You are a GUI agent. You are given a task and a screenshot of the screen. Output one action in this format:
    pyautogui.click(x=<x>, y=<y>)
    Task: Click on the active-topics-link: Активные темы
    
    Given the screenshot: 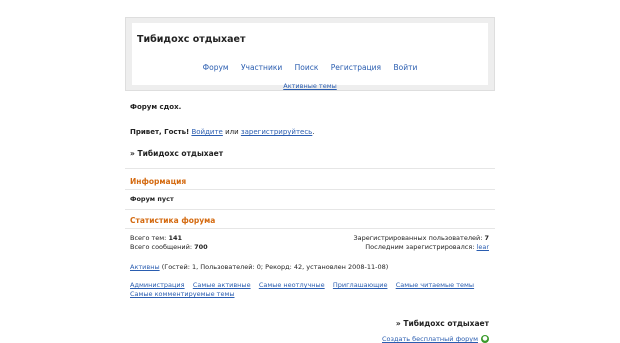 What is the action you would take?
    pyautogui.click(x=309, y=86)
    